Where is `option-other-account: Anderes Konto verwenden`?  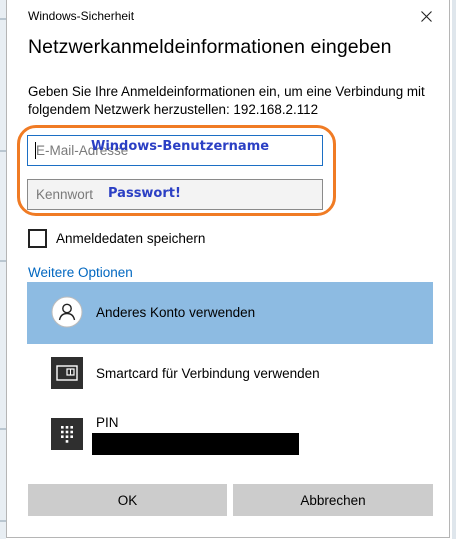 option-other-account: Anderes Konto verwenden is located at coordinates (230, 313).